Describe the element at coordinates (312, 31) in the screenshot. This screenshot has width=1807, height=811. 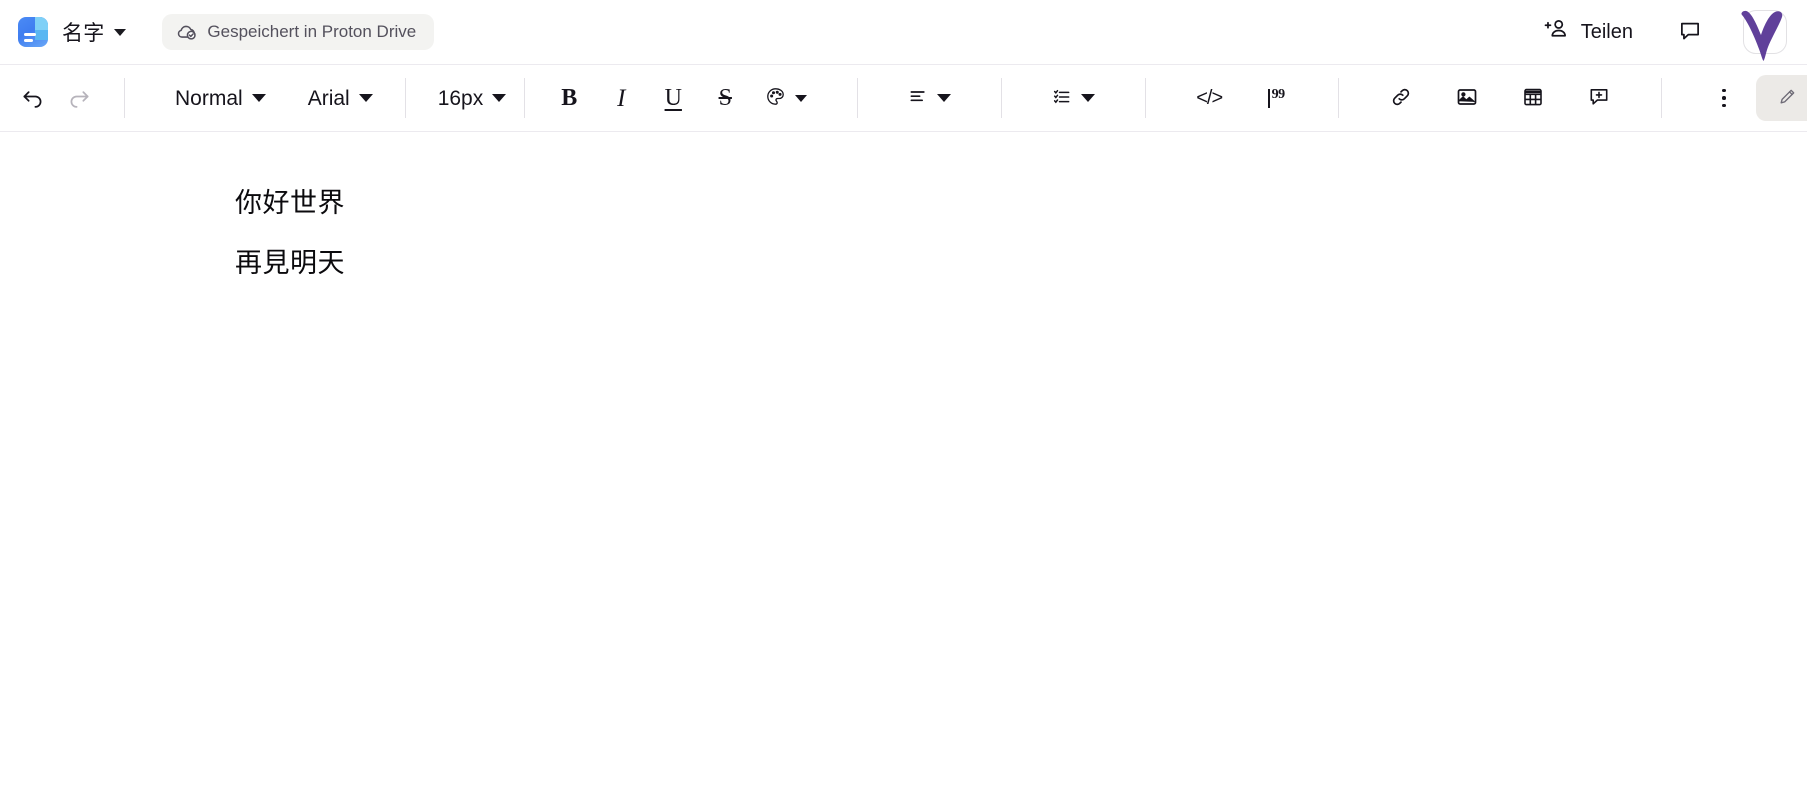
I see `save-status-label: Gespeichert in Proton Drive` at that location.